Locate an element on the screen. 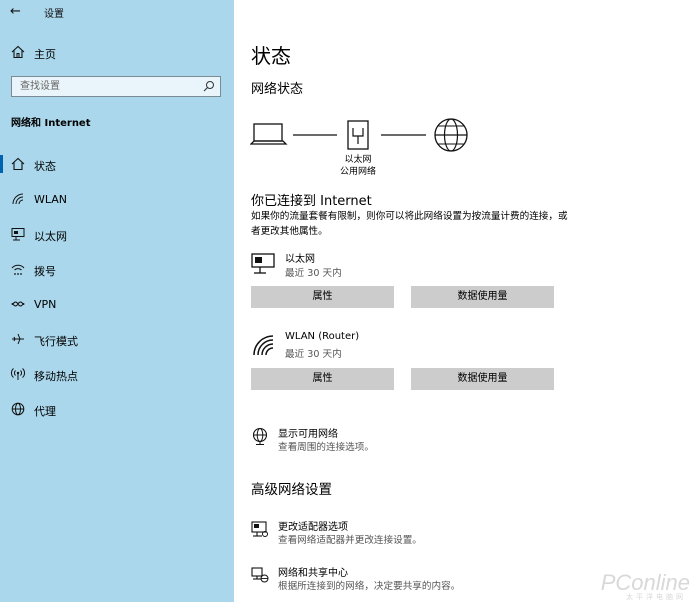  connection-name: WLAN (Router) is located at coordinates (322, 336).